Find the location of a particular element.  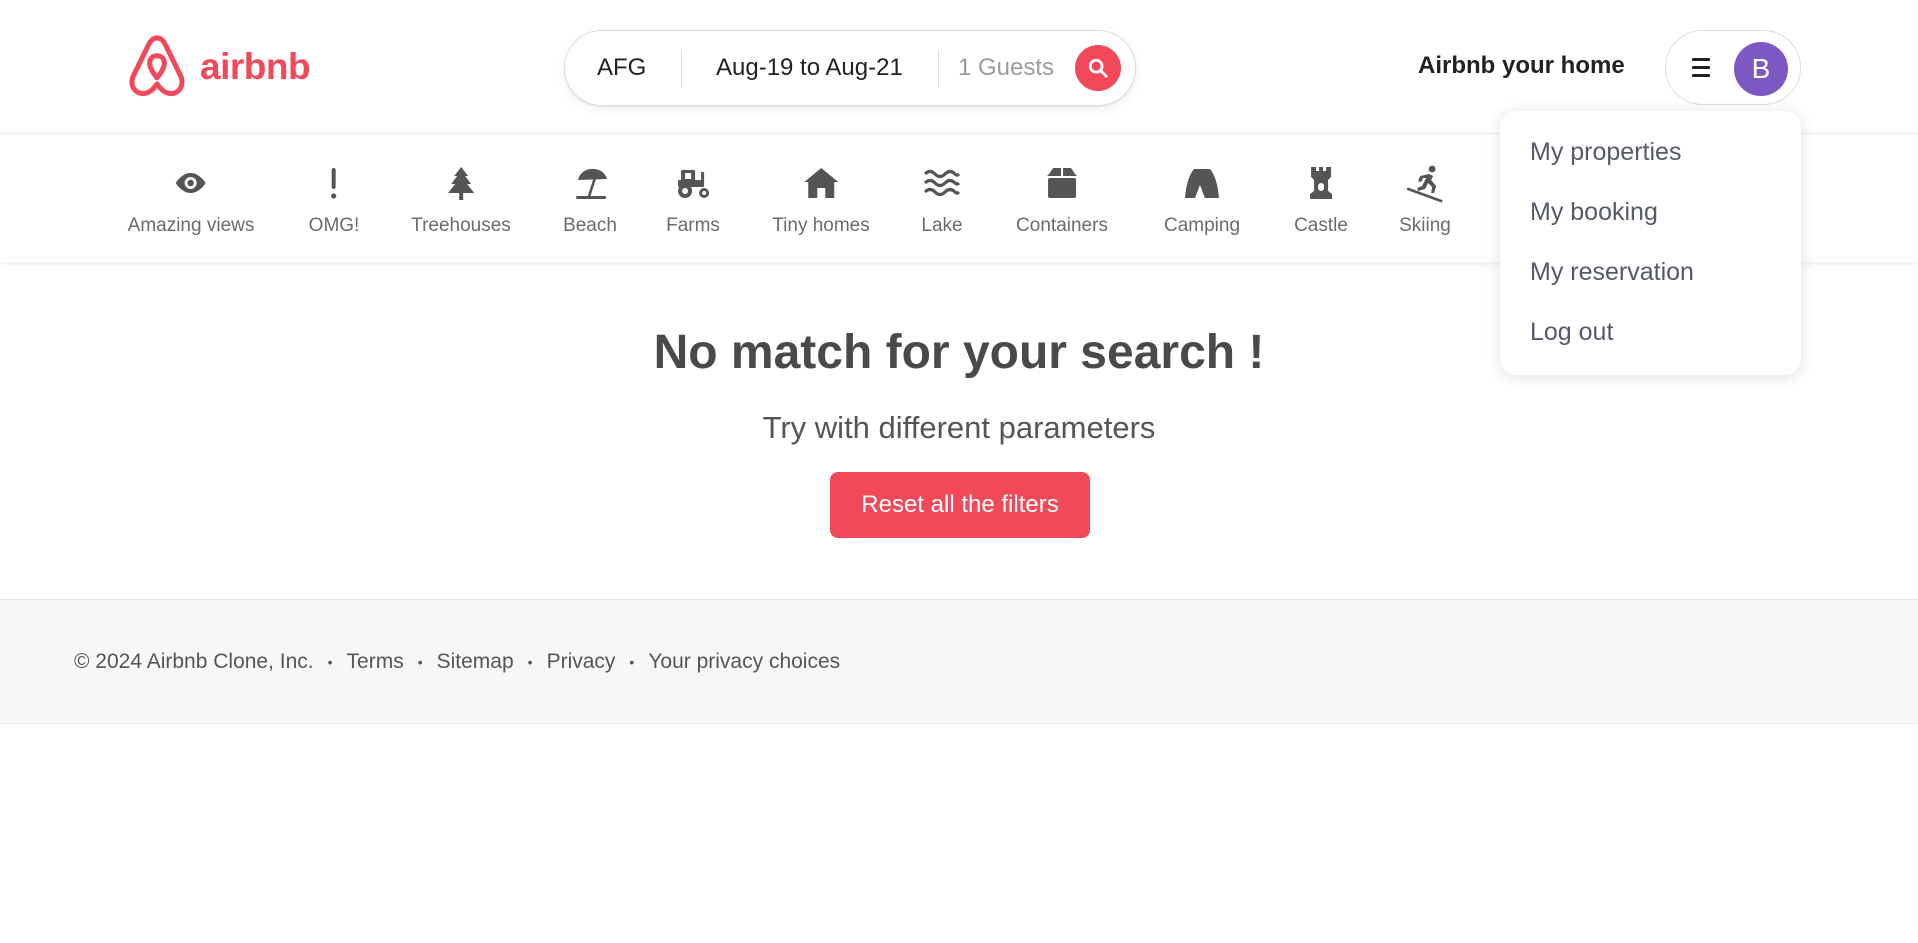

menu-item-my-properties: My properties is located at coordinates (1605, 152).